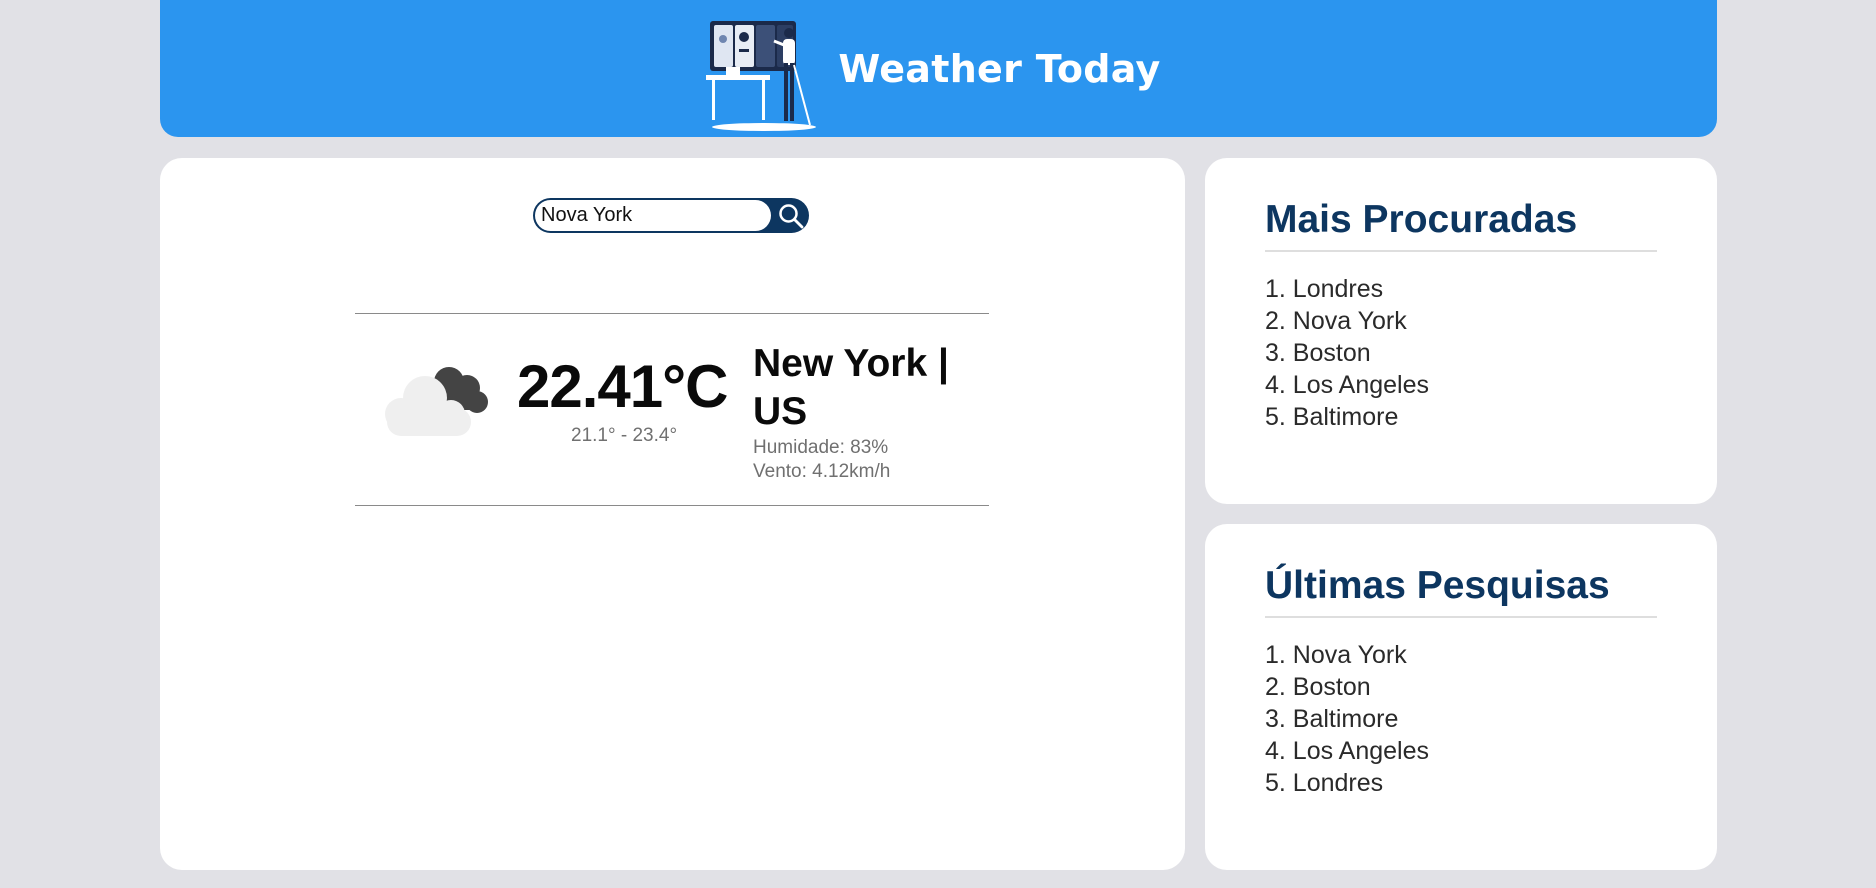 The height and width of the screenshot is (888, 1876). Describe the element at coordinates (1347, 289) in the screenshot. I see `most-searched-item: 1. Londres` at that location.